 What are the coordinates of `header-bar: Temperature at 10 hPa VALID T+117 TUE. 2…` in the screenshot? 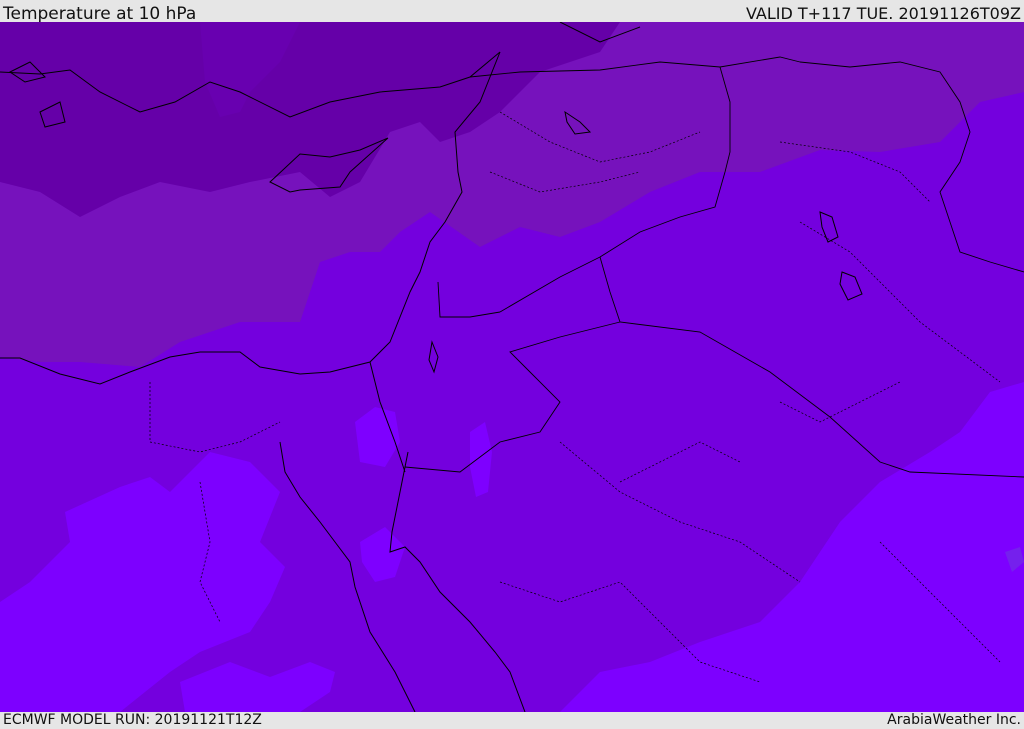 It's located at (512, 12).